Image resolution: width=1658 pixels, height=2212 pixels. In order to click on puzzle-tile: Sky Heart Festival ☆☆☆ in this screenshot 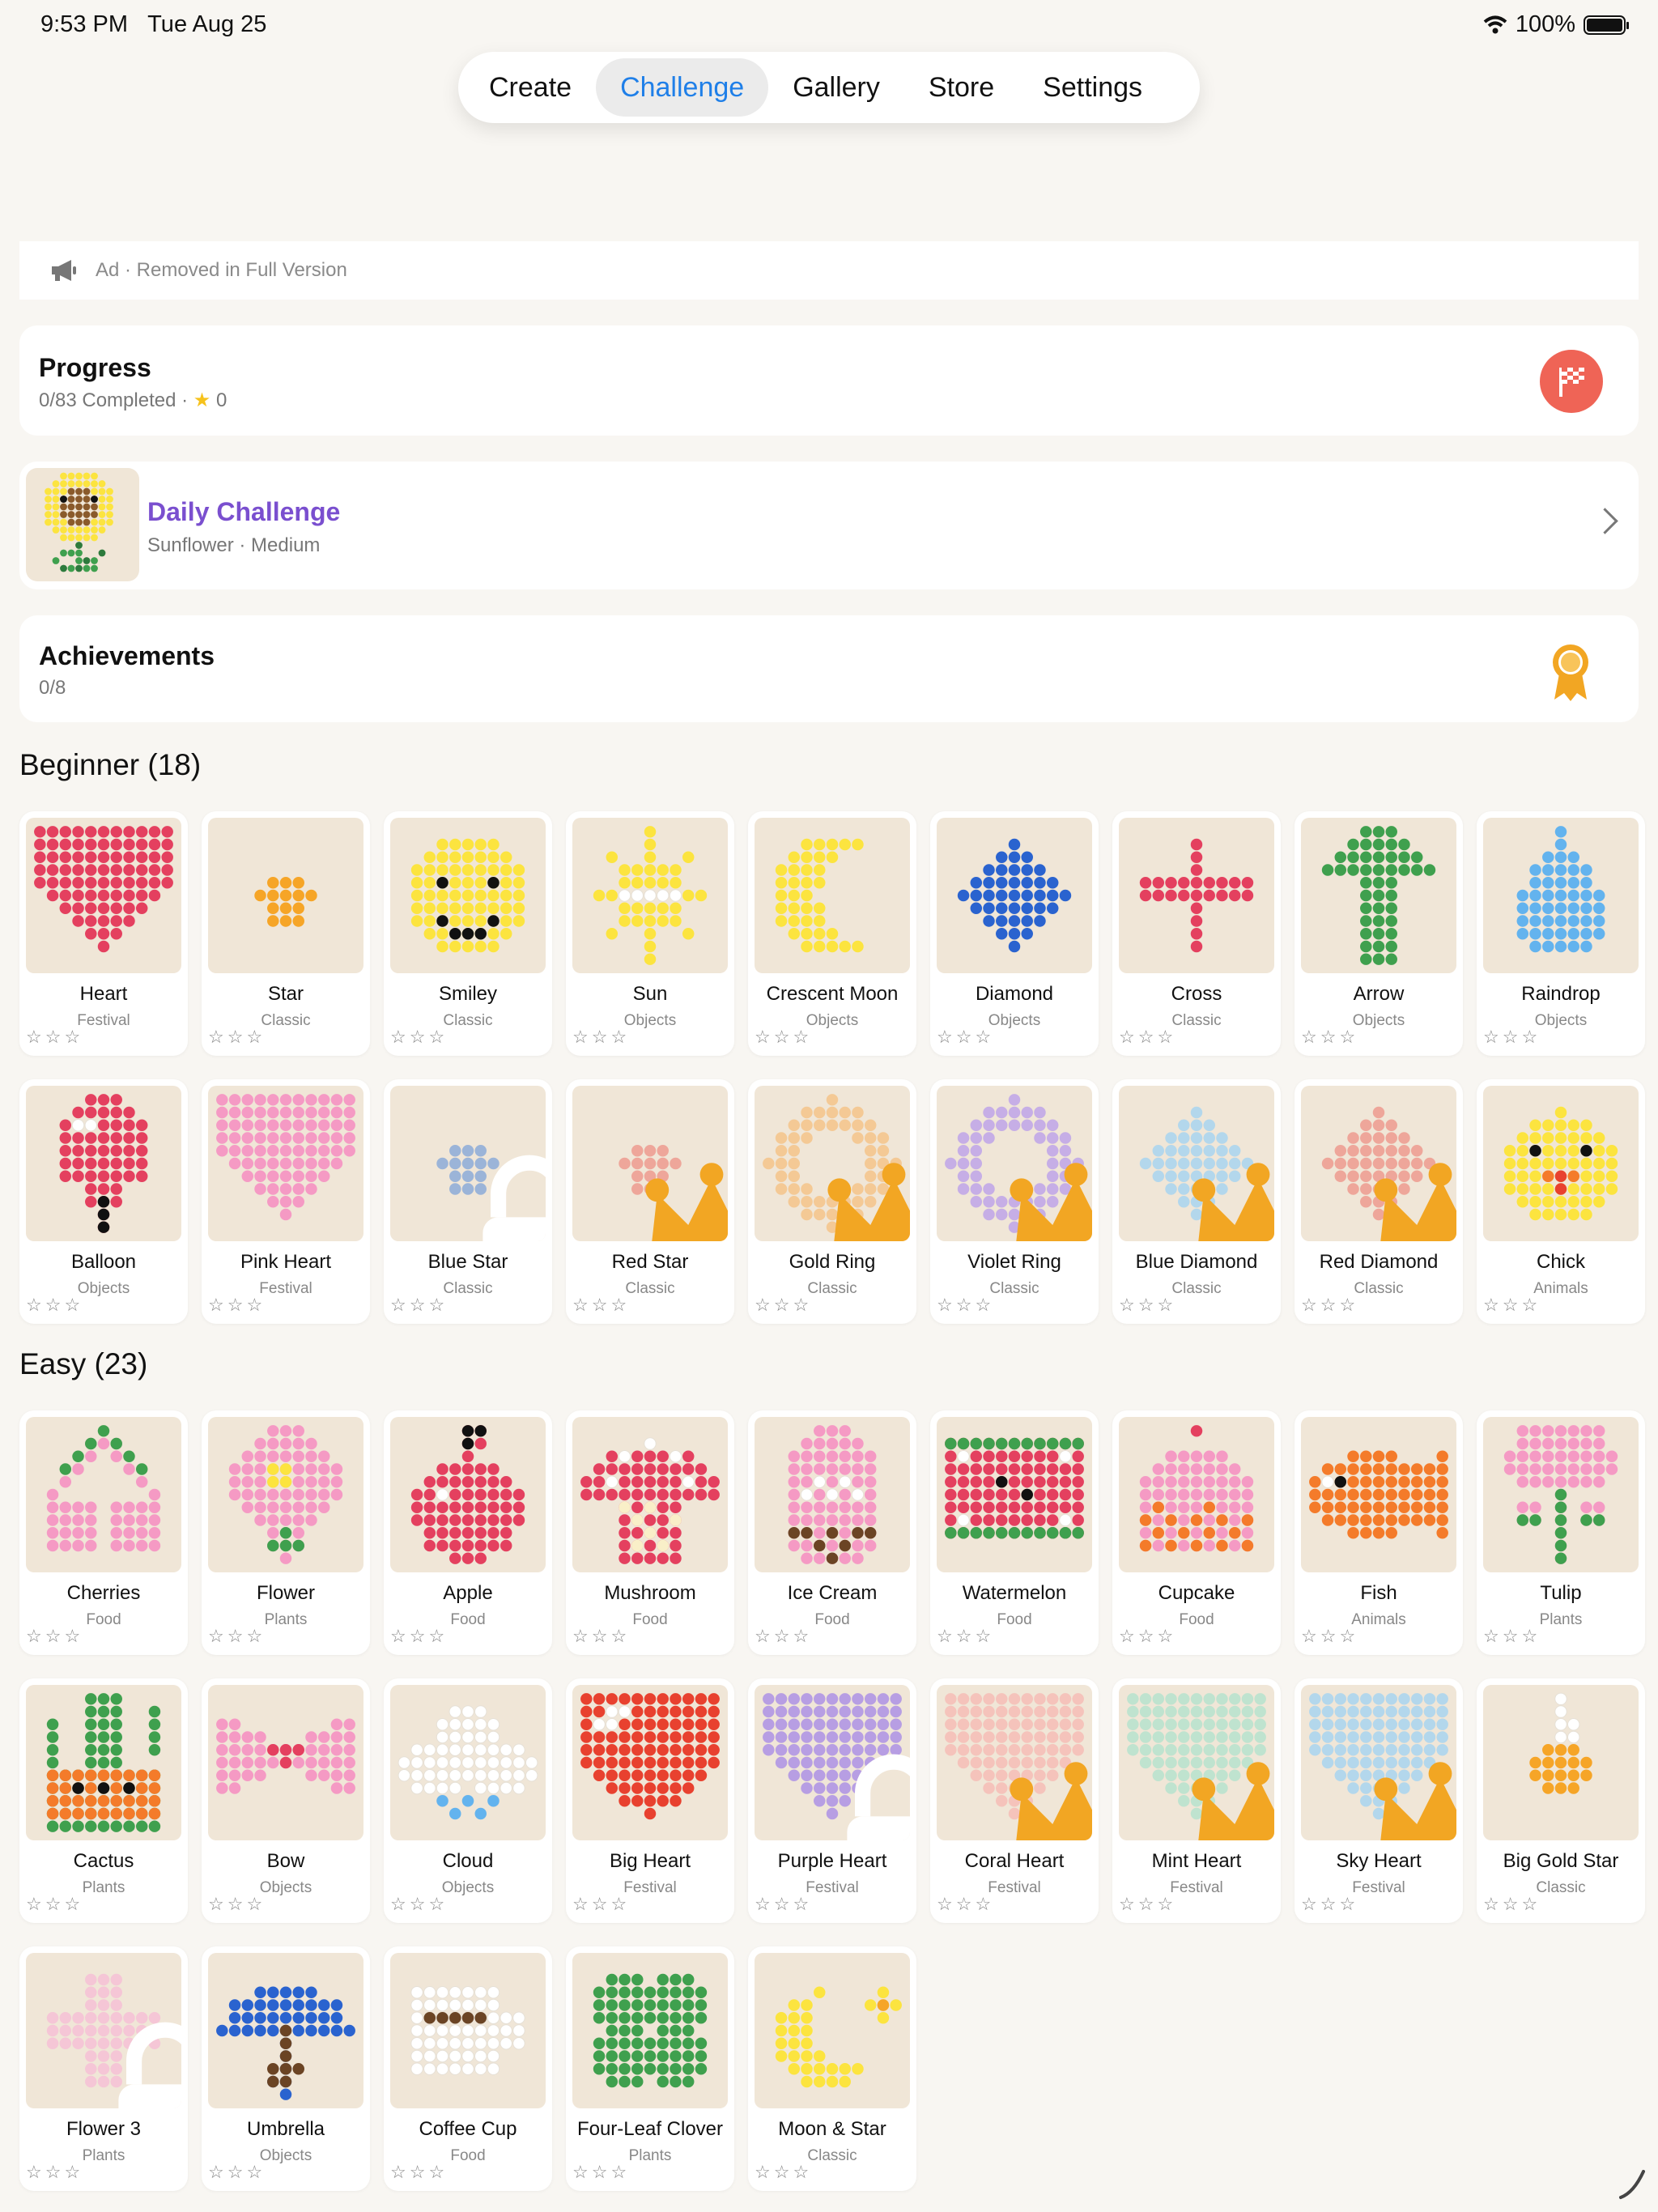, I will do `click(1379, 1800)`.